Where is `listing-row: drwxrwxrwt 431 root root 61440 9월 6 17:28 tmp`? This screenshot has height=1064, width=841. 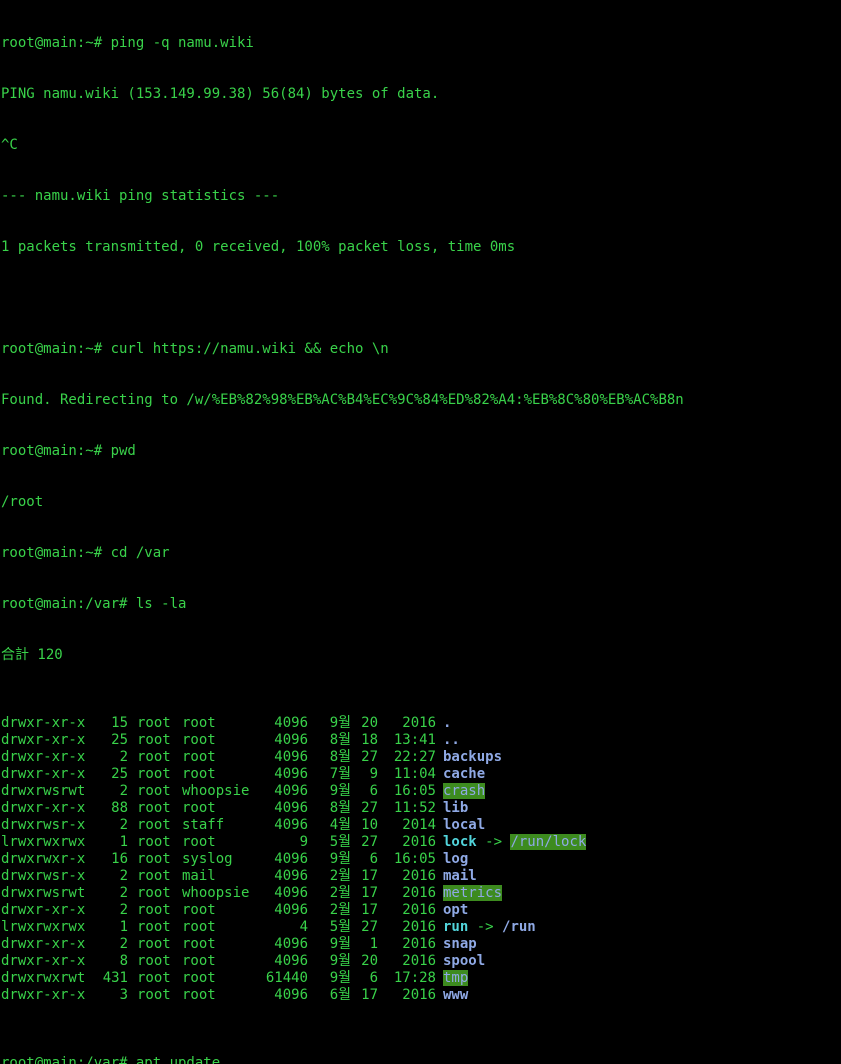
listing-row: drwxrwxrwt 431 root root 61440 9월 6 17:28 tmp is located at coordinates (421, 978).